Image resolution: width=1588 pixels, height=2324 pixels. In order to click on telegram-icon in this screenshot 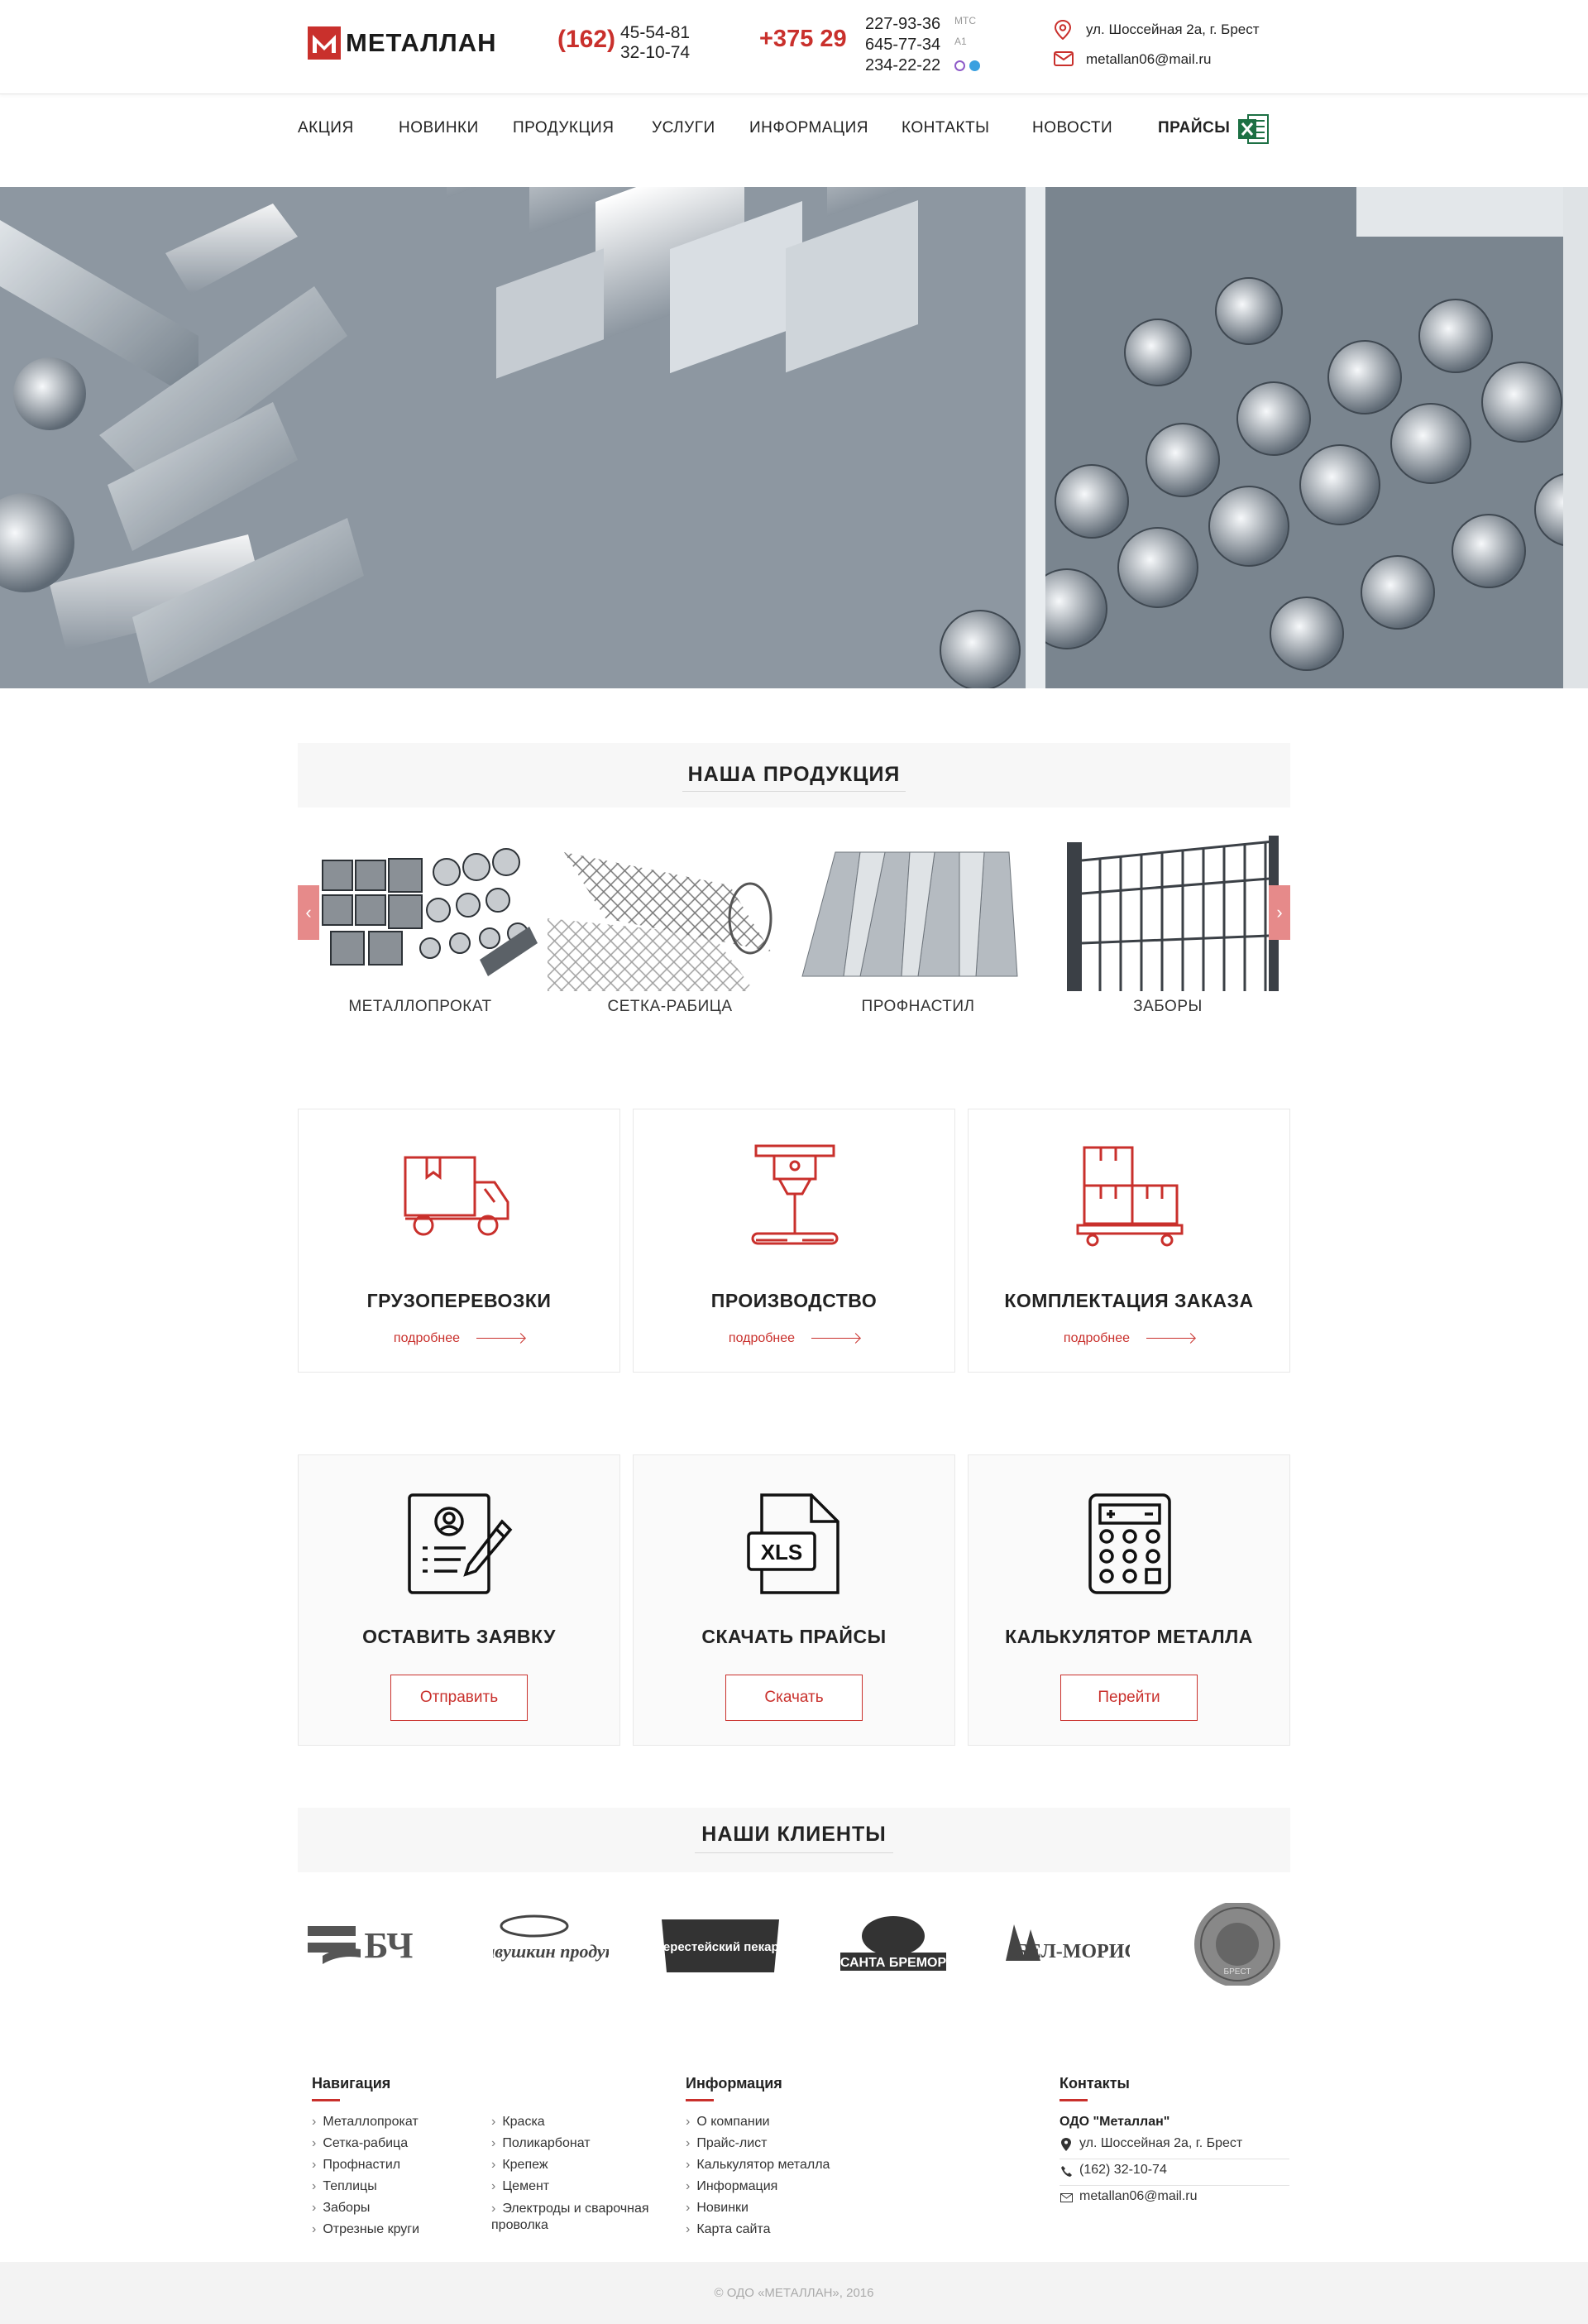, I will do `click(974, 65)`.